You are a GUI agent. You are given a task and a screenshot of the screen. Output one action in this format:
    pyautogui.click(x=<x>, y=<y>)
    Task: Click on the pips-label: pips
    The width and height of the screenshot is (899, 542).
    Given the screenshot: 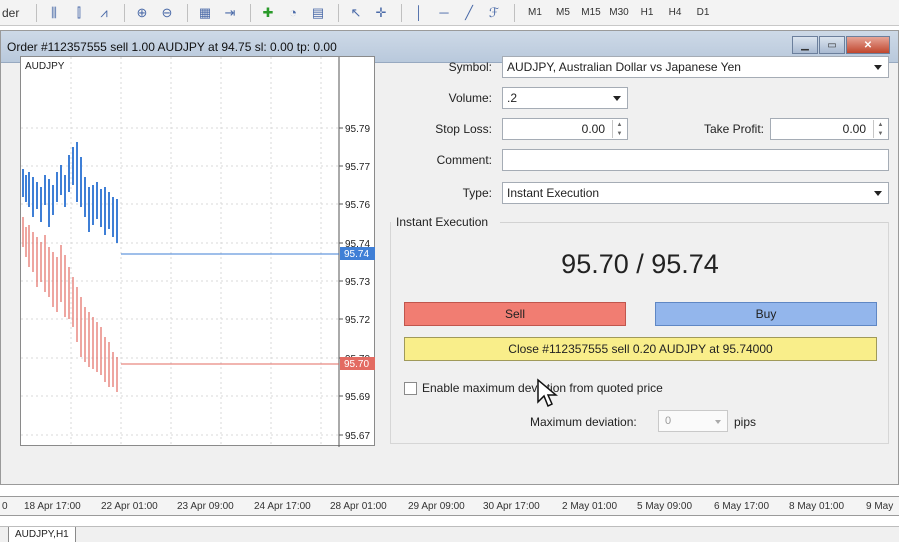 What is the action you would take?
    pyautogui.click(x=745, y=422)
    